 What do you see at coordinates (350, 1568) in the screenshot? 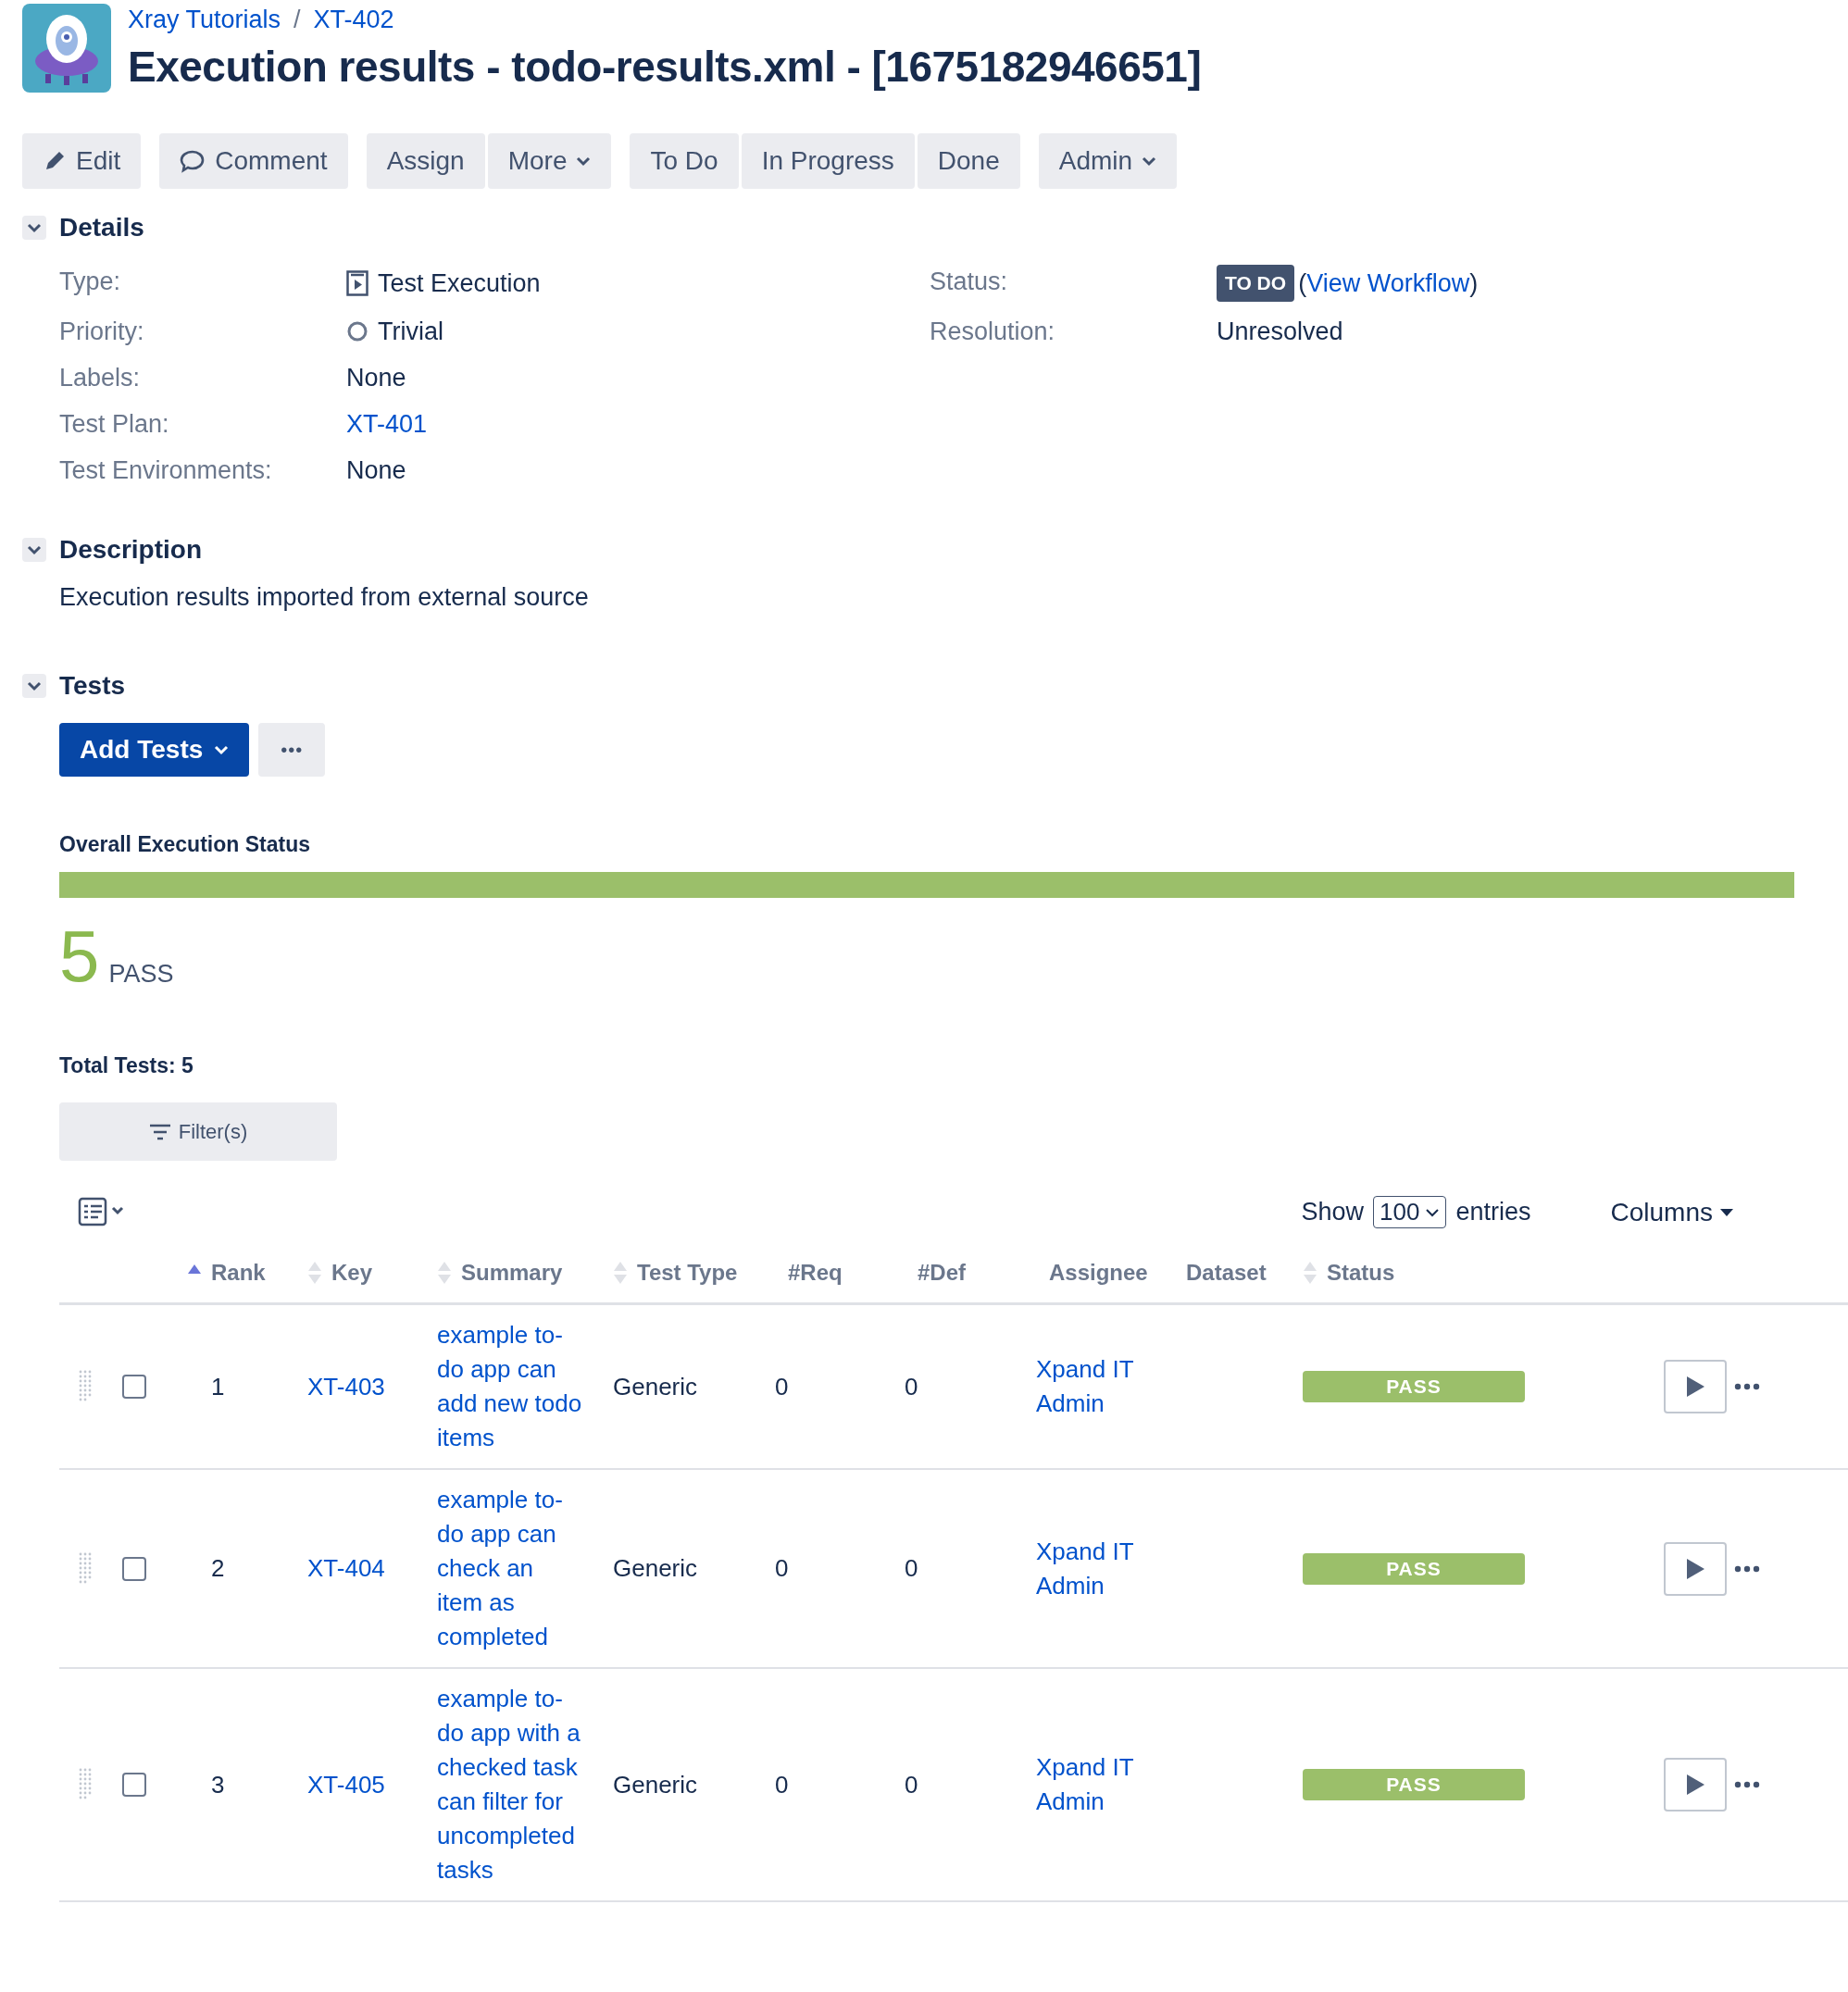
I see `test-key-link: XT-404` at bounding box center [350, 1568].